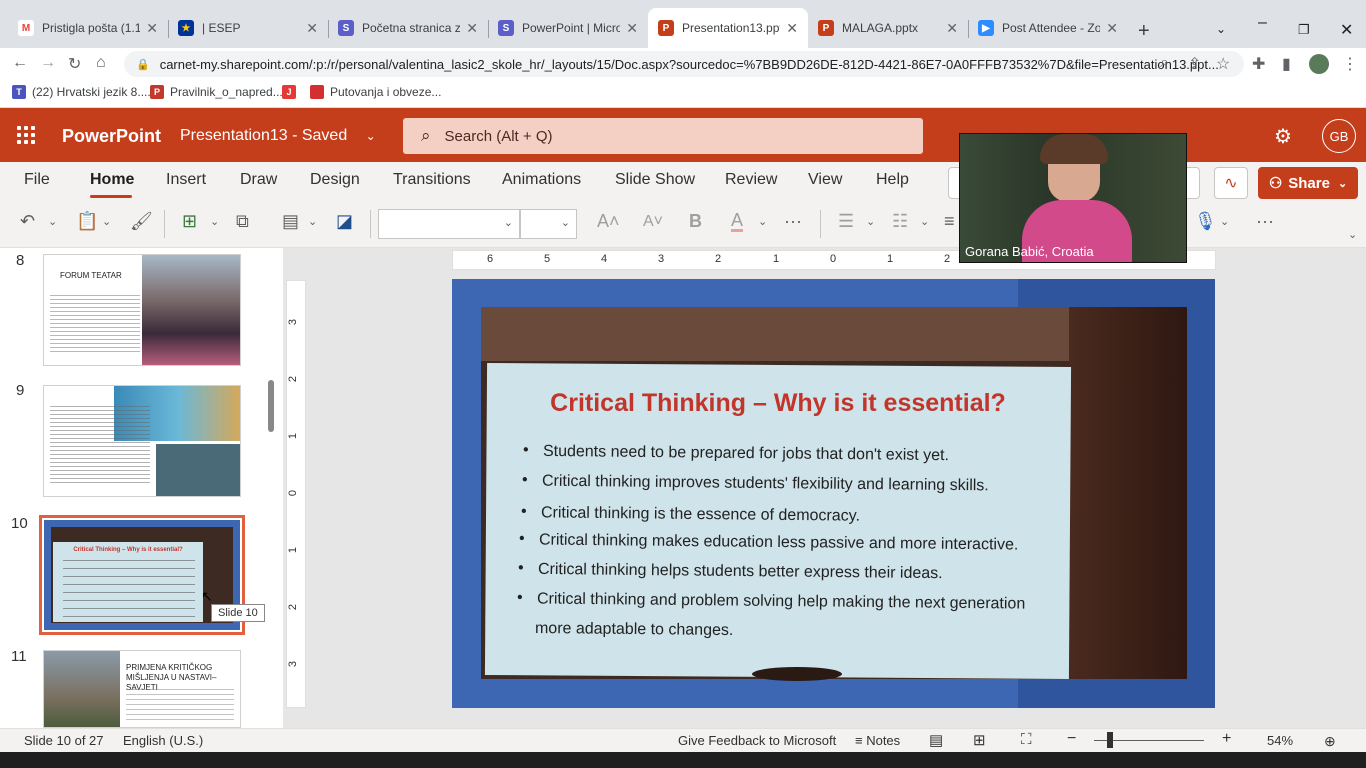  Describe the element at coordinates (979, 740) in the screenshot. I see `slide-sorter-icon: ⊞` at that location.